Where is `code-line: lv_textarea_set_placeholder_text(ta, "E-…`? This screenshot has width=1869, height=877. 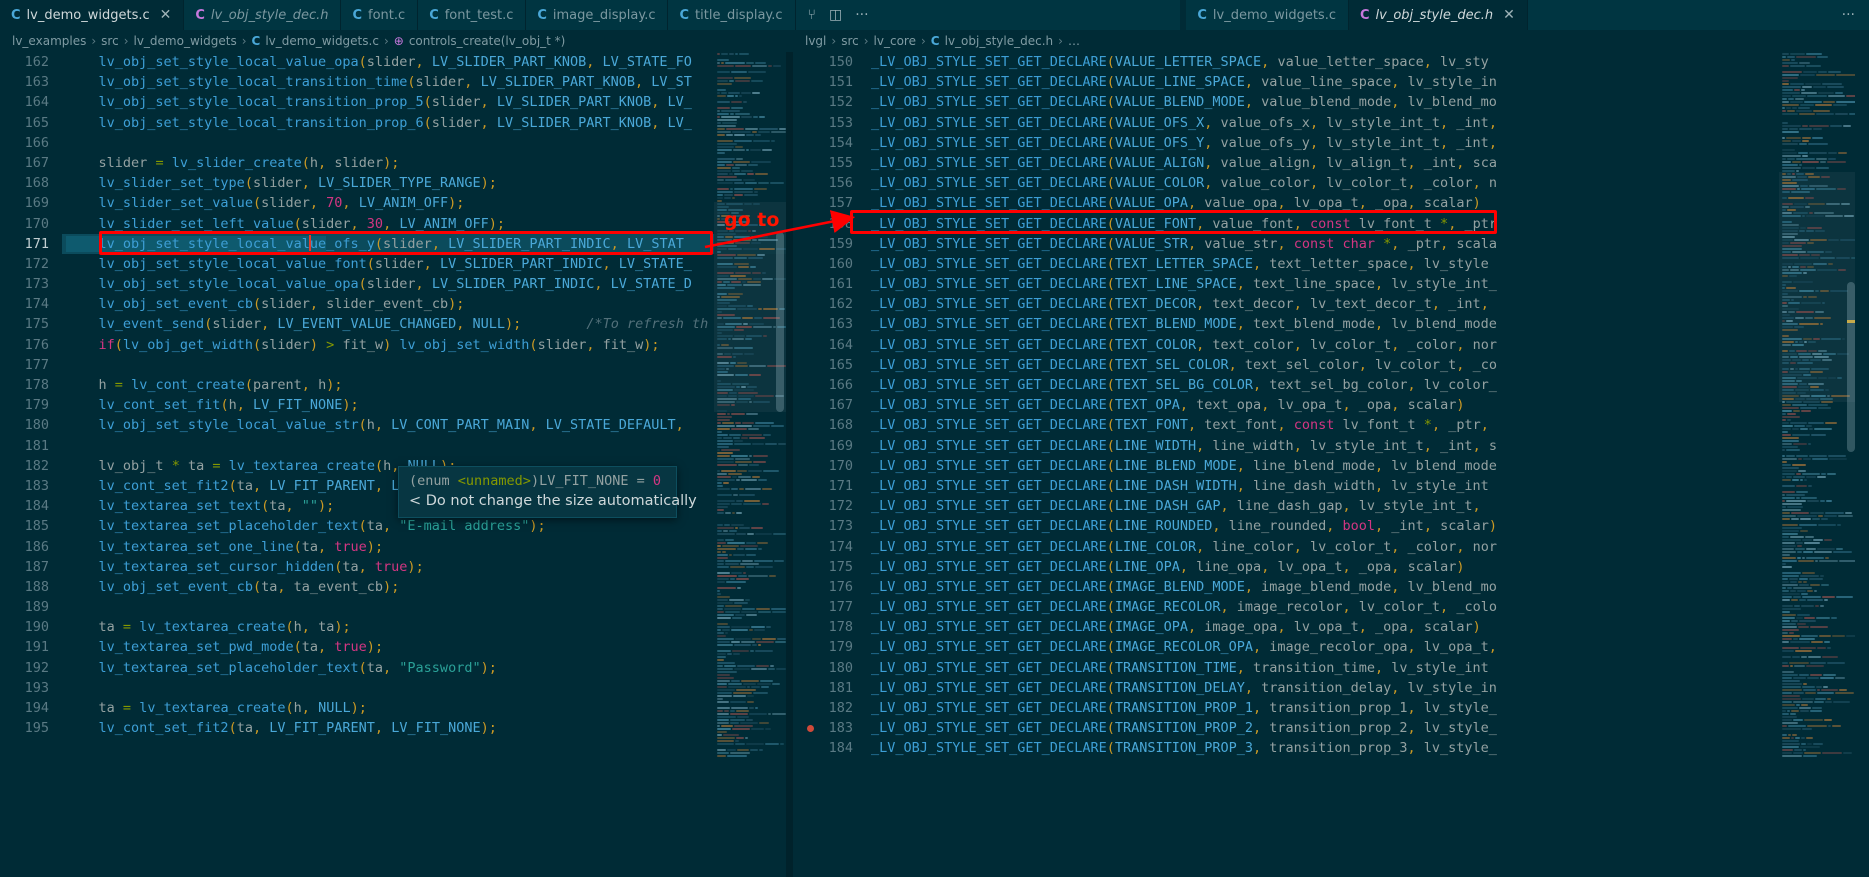
code-line: lv_textarea_set_placeholder_text(ta, "E-… is located at coordinates (424, 526).